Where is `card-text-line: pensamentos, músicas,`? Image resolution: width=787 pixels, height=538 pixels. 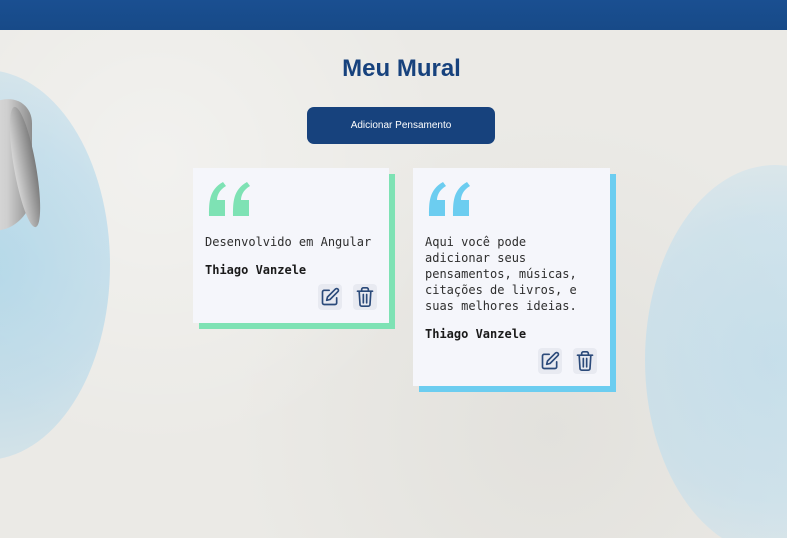
card-text-line: pensamentos, músicas, is located at coordinates (501, 274).